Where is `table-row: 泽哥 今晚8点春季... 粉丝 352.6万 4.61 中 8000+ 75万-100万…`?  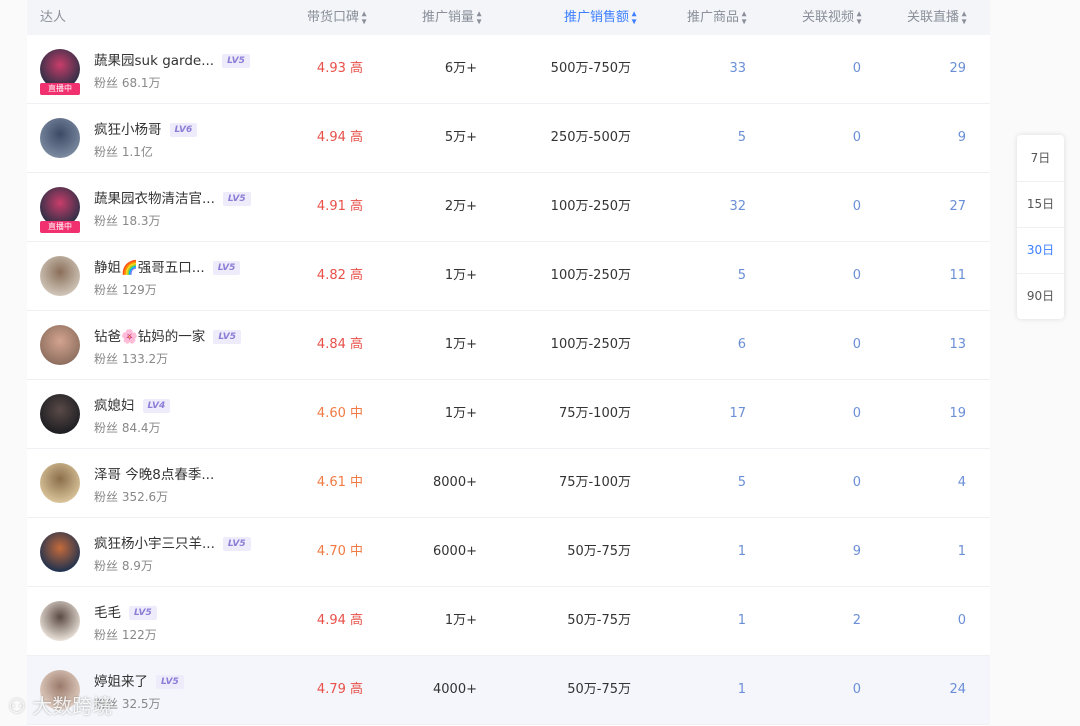
table-row: 泽哥 今晚8点春季... 粉丝 352.6万 4.61 中 8000+ 75万-100万… is located at coordinates (508, 483).